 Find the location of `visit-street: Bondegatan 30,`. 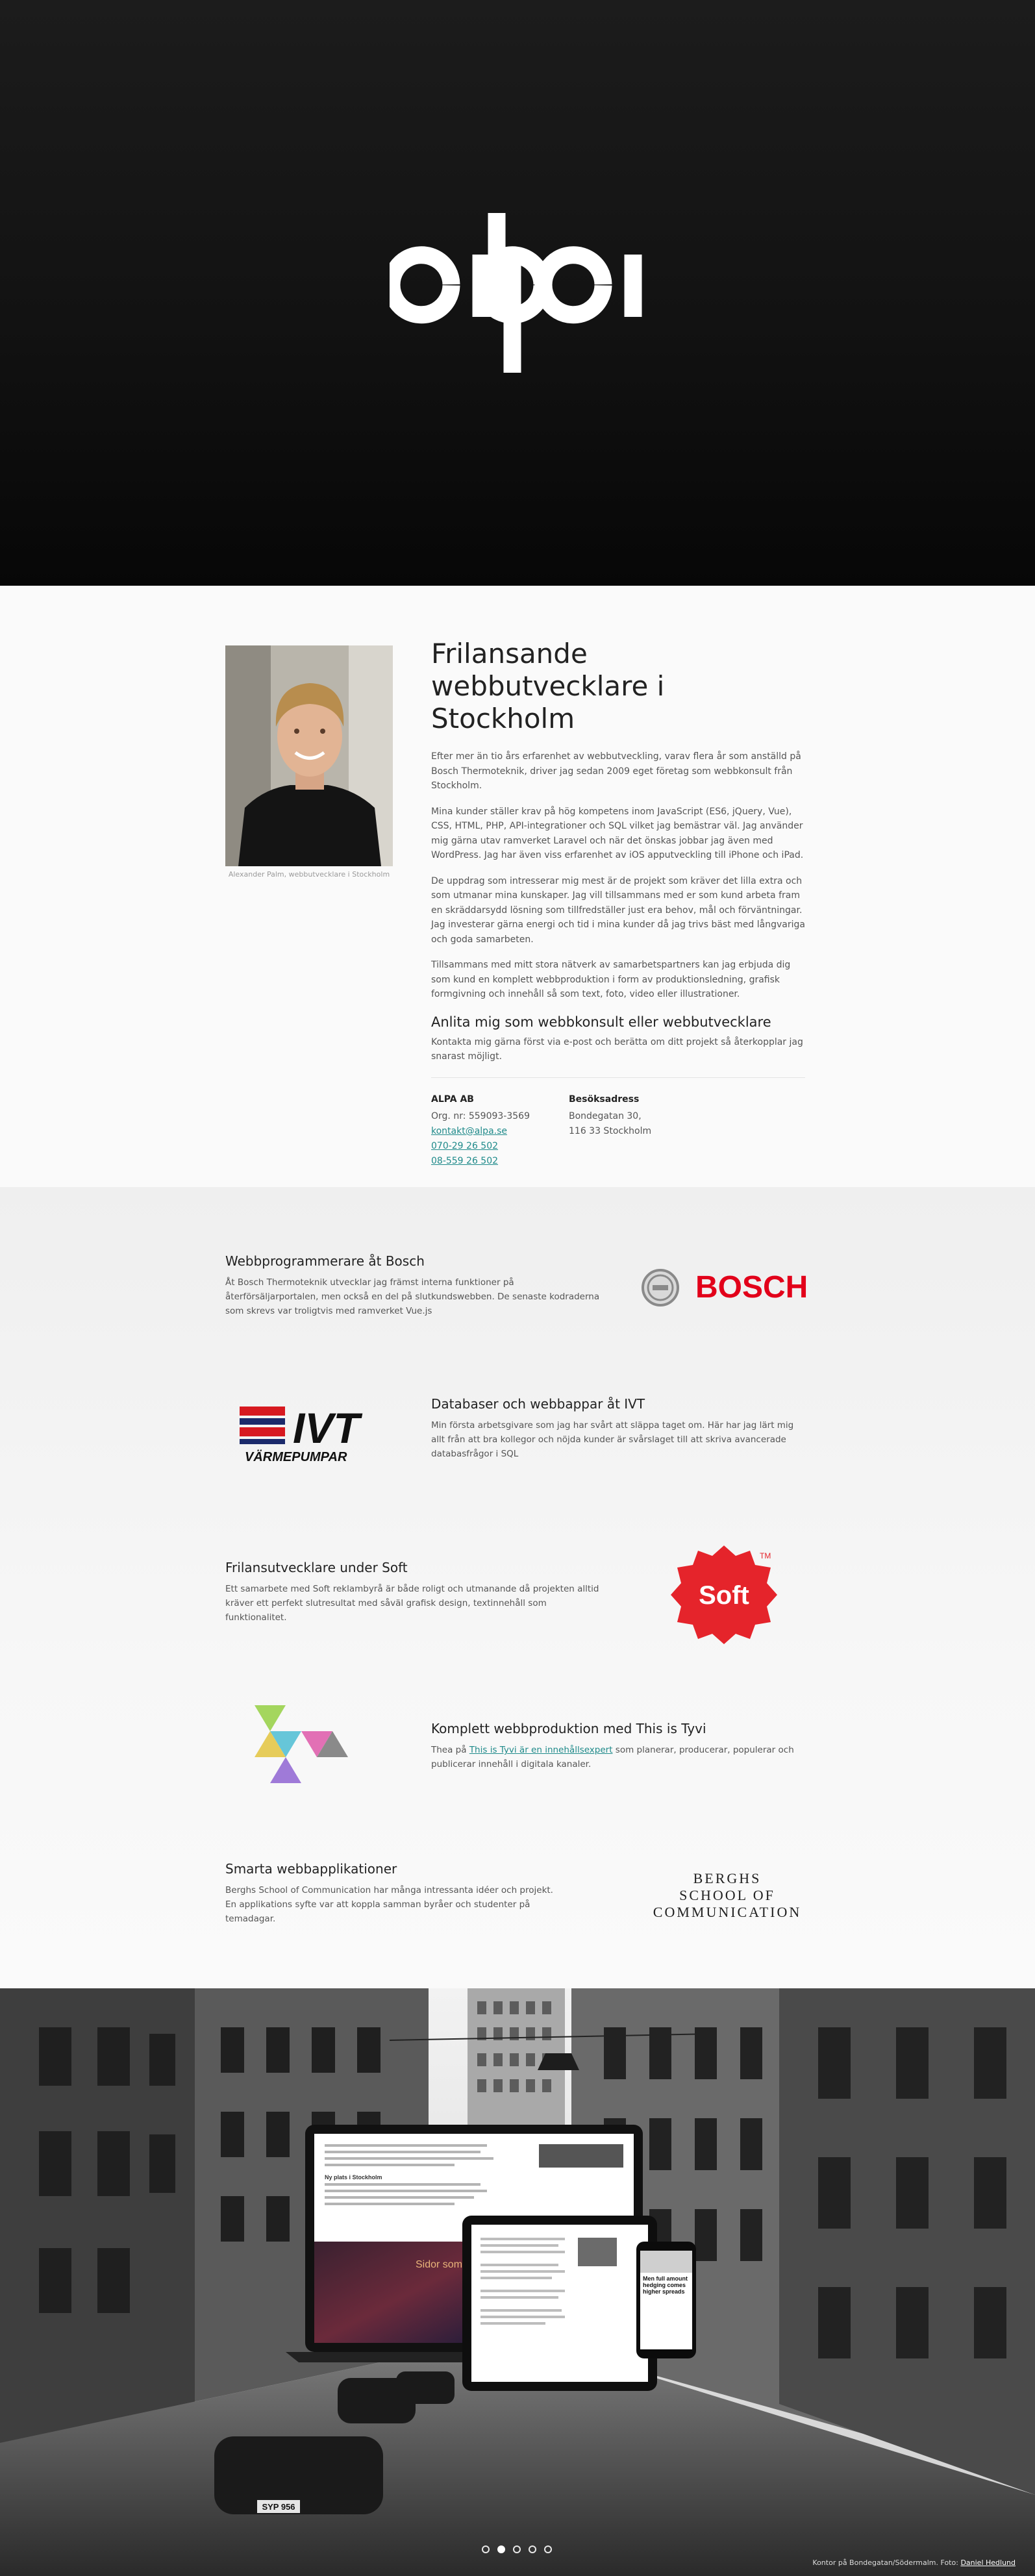

visit-street: Bondegatan 30, is located at coordinates (606, 1115).